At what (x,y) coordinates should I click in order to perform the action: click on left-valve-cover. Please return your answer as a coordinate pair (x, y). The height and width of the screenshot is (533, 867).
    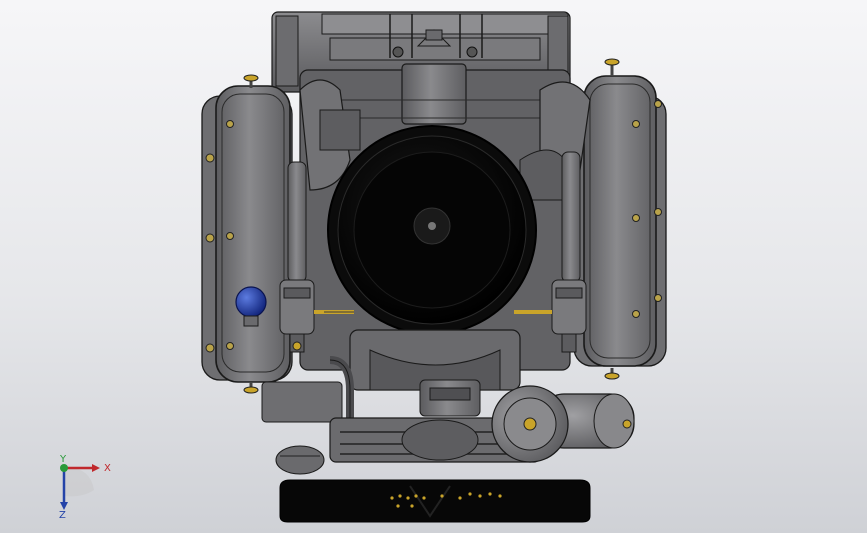
    Looking at the image, I should click on (247, 234).